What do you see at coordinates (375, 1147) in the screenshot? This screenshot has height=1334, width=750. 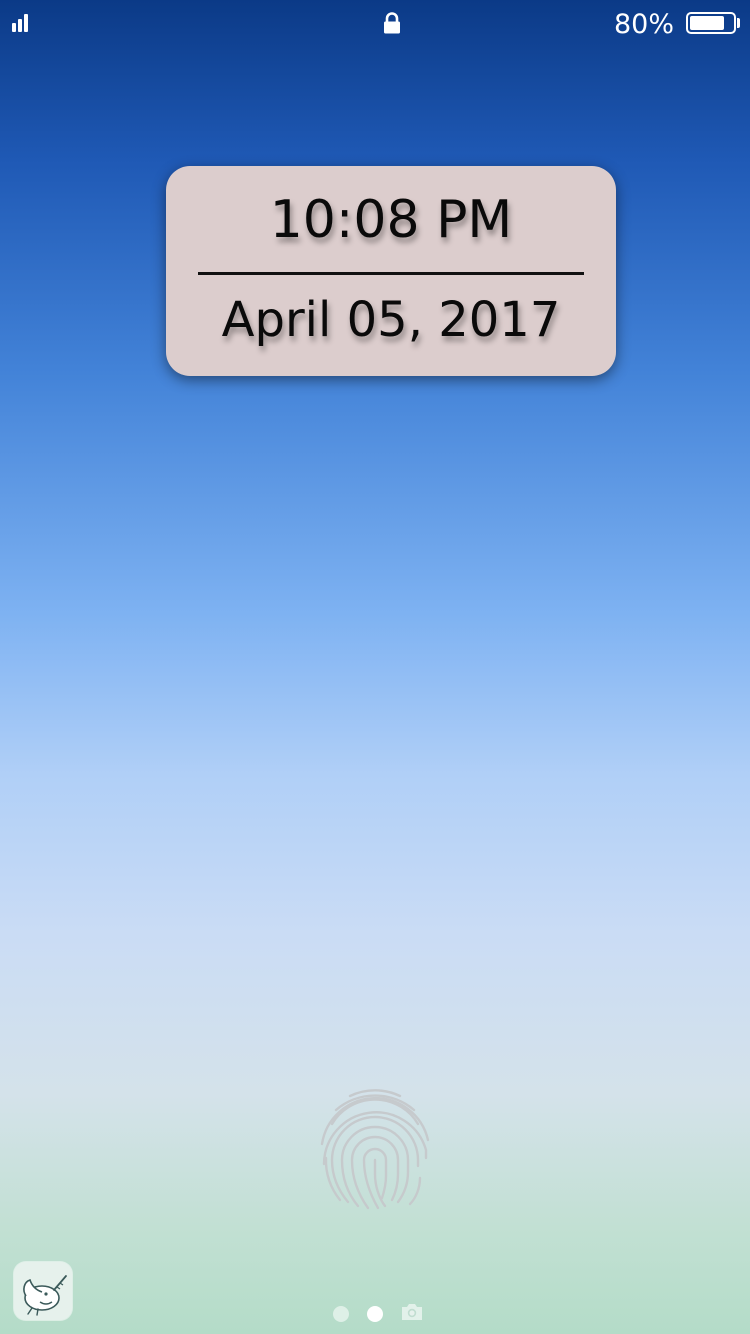 I see `fingerprint-icon` at bounding box center [375, 1147].